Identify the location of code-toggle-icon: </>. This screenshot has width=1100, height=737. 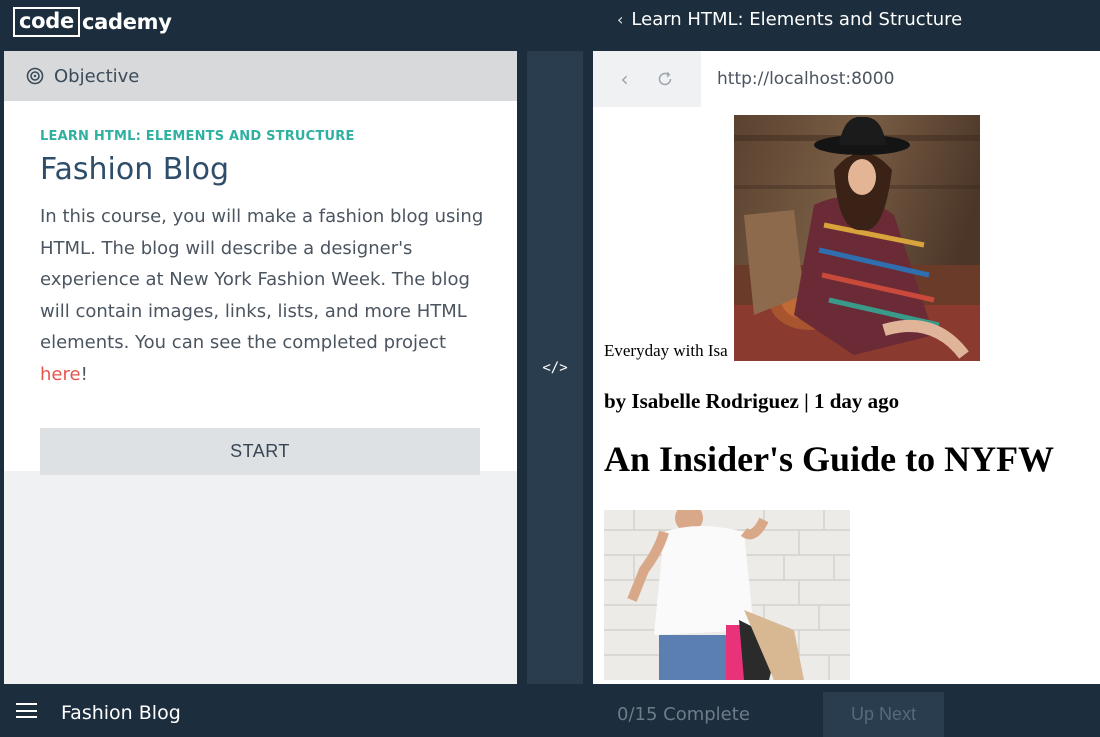
(554, 368).